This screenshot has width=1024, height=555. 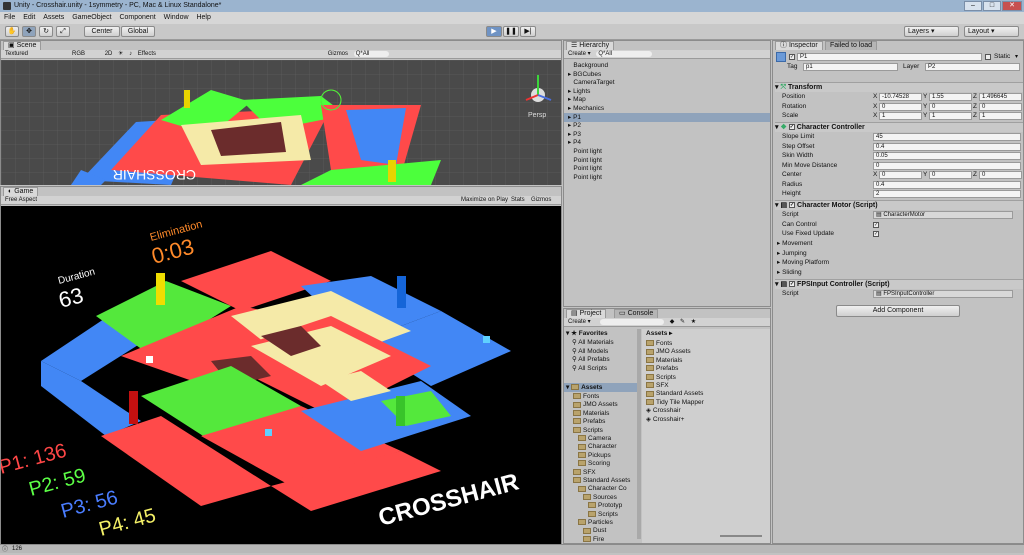 What do you see at coordinates (21, 191) in the screenshot?
I see `tab-game: ◐ Game` at bounding box center [21, 191].